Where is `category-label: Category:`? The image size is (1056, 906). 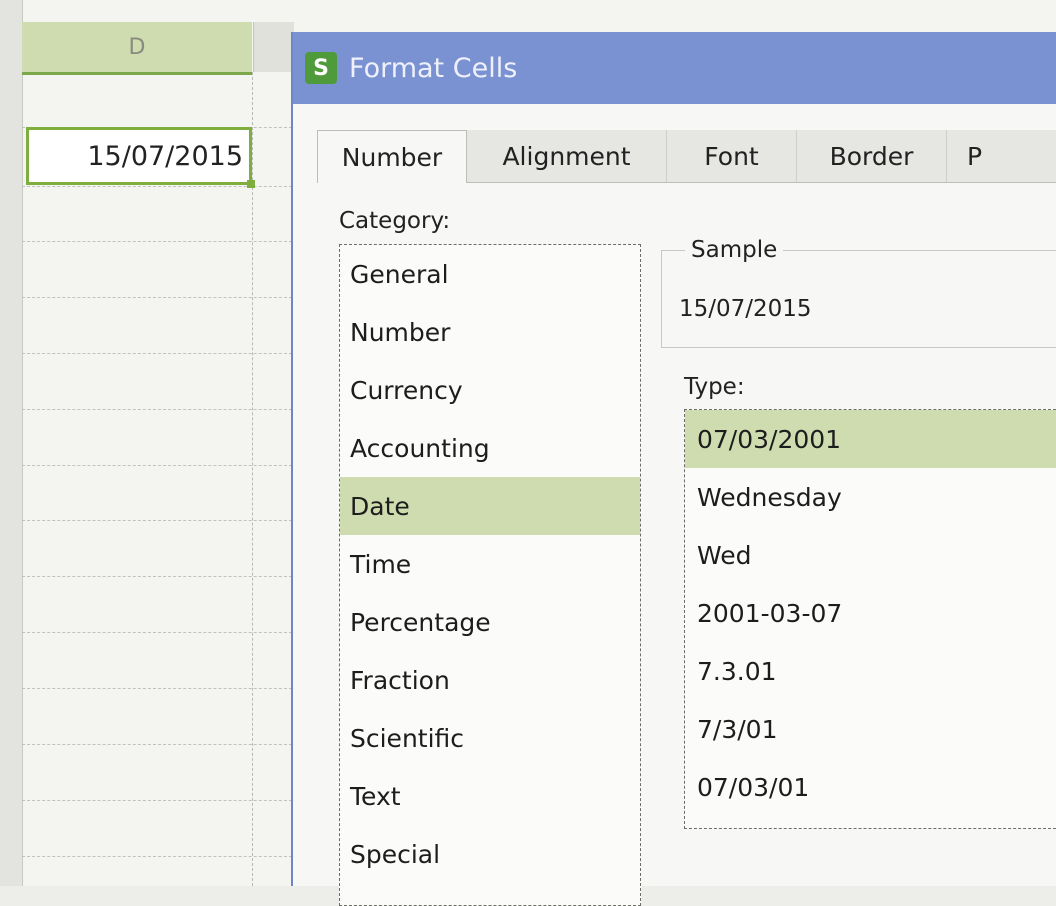 category-label: Category: is located at coordinates (395, 221).